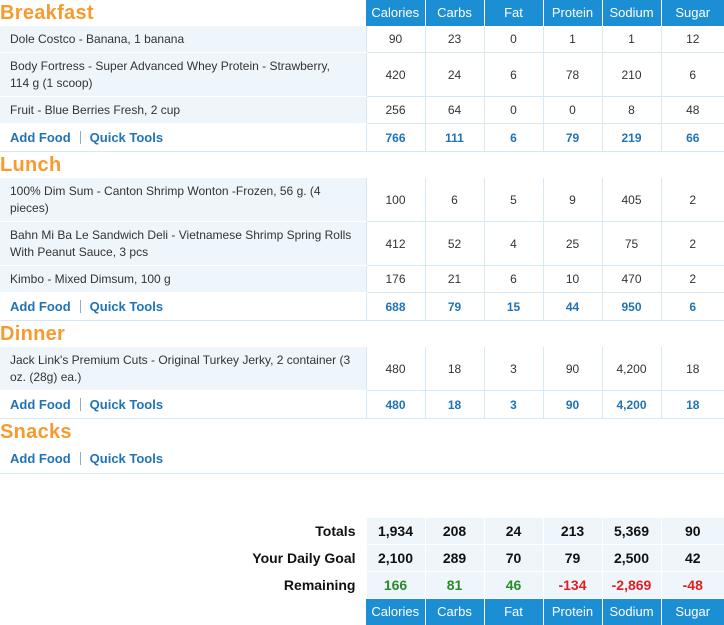  I want to click on footer-header-fat: Fat, so click(513, 612).